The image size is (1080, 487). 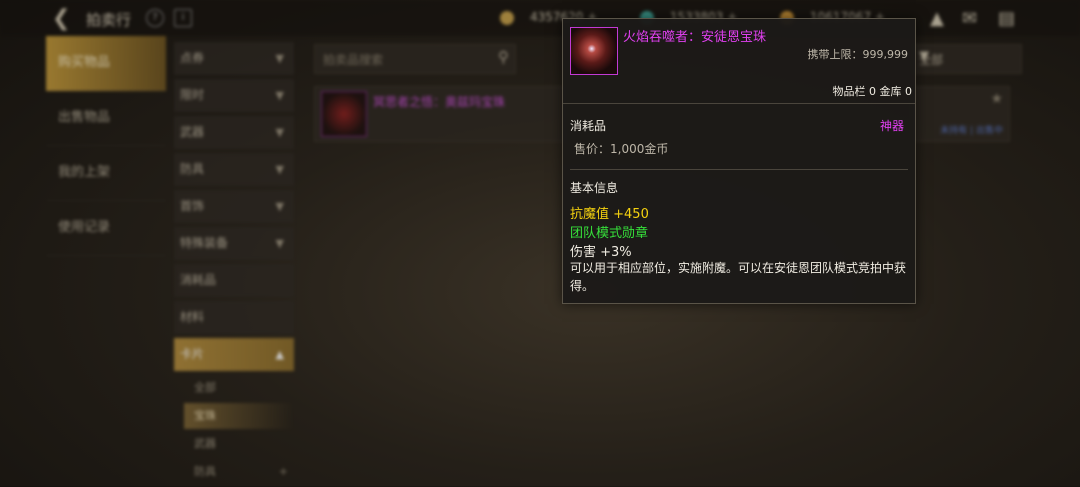 I want to click on category-label: 首饰, so click(x=192, y=206).